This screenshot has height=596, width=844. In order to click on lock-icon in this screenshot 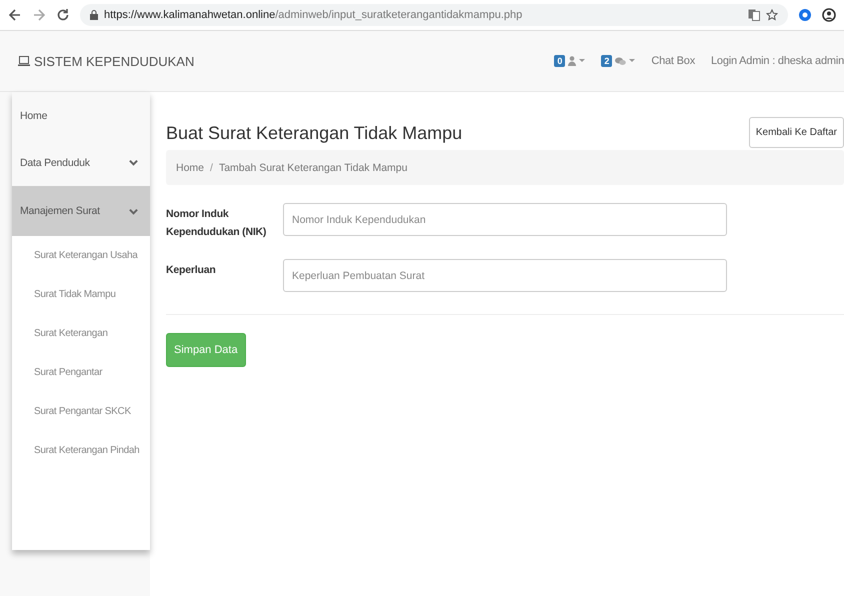, I will do `click(94, 15)`.